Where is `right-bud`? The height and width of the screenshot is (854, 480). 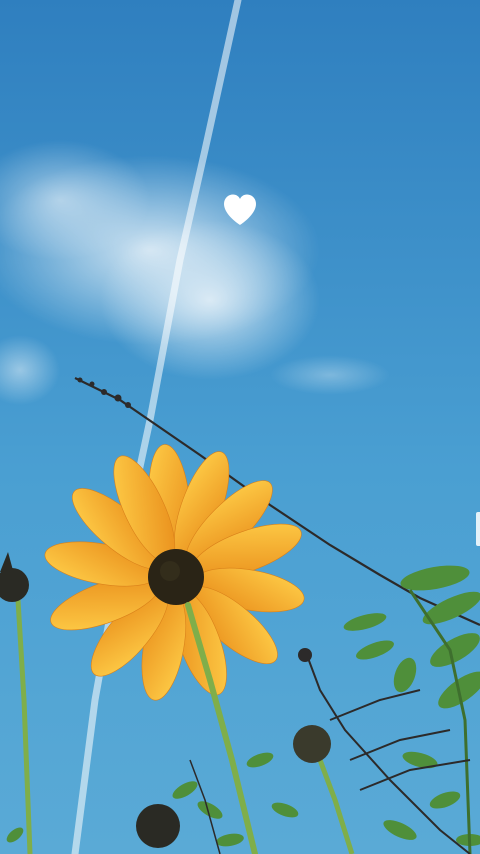 right-bud is located at coordinates (312, 744).